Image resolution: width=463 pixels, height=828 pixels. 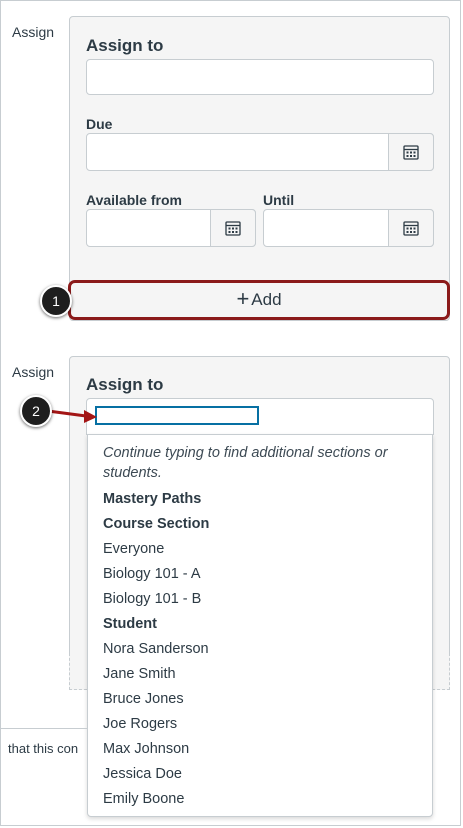 What do you see at coordinates (72, 416) in the screenshot?
I see `callout-arrow` at bounding box center [72, 416].